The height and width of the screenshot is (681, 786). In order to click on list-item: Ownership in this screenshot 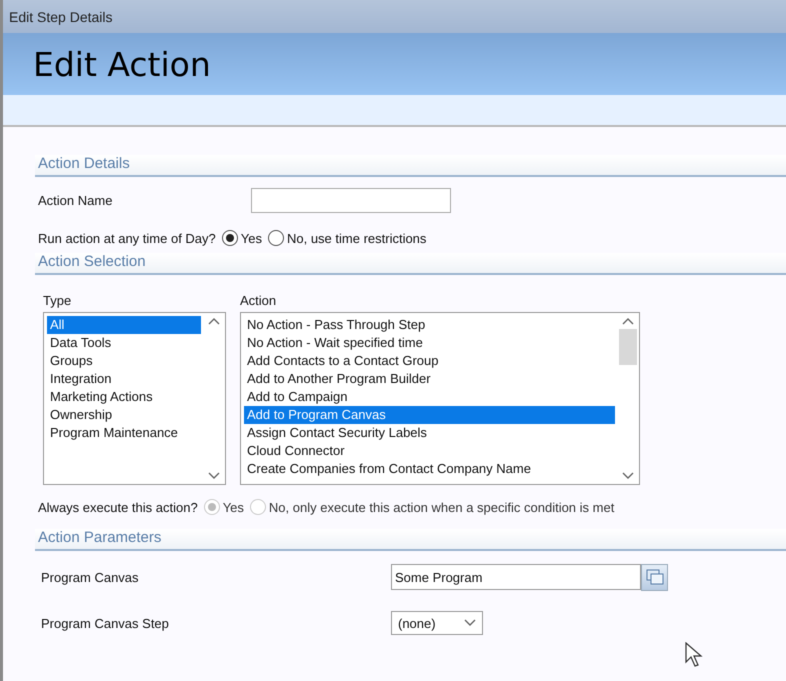, I will do `click(124, 415)`.